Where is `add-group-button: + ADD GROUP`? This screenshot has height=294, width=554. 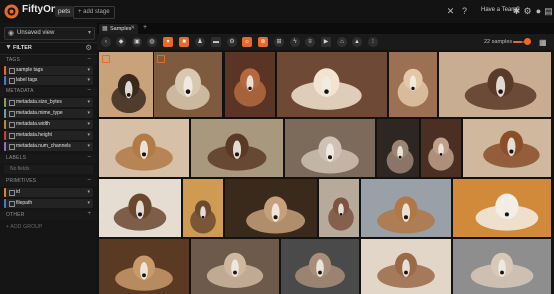
add-group-button: + ADD GROUP is located at coordinates (48, 227).